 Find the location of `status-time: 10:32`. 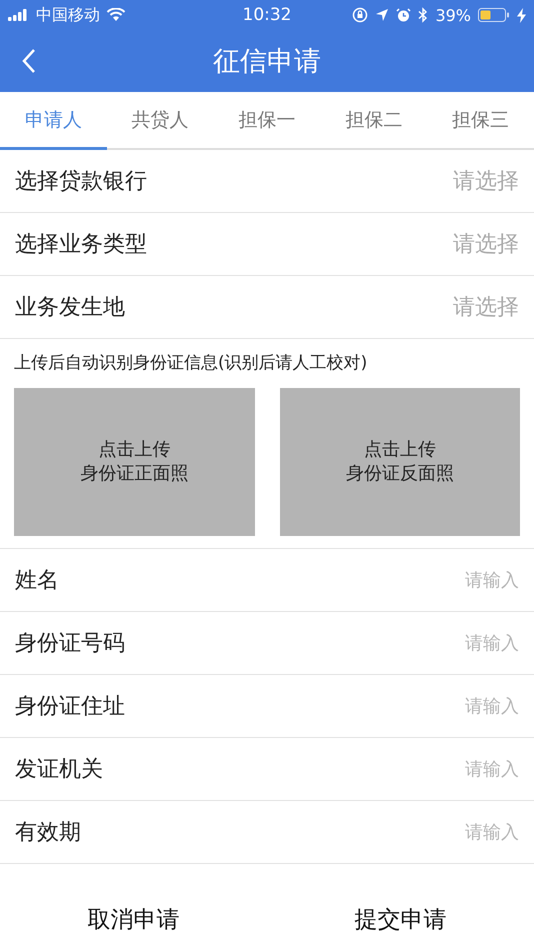

status-time: 10:32 is located at coordinates (267, 15).